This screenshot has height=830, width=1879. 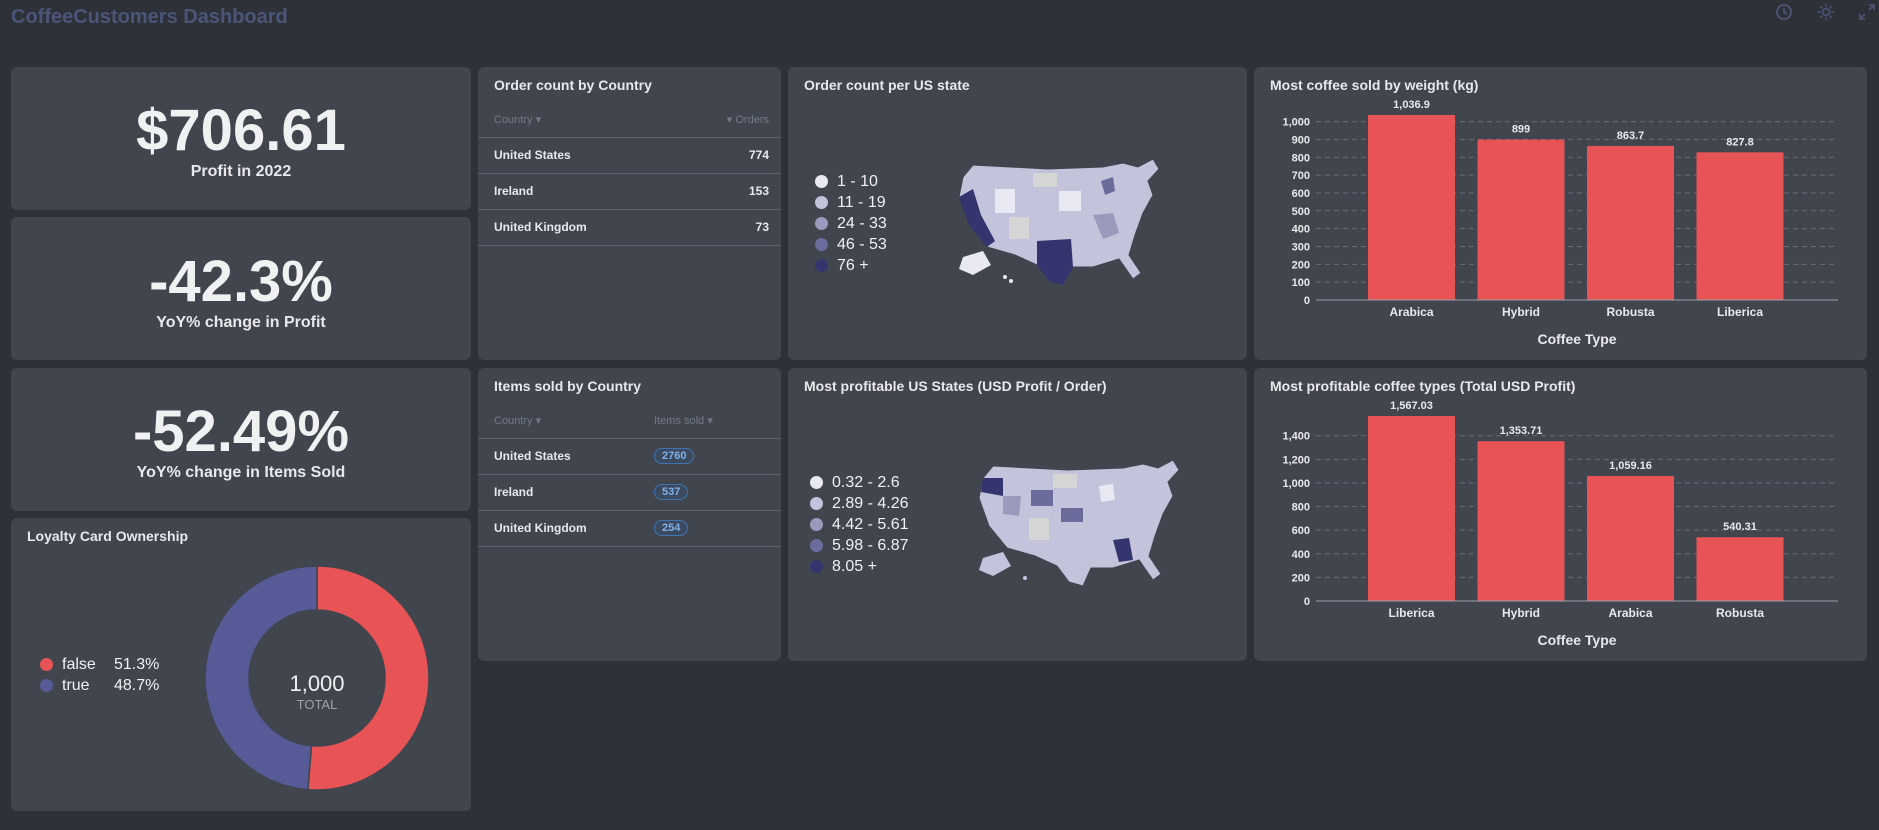 I want to click on yoy-items-card: -52.49% YoY% change in Items Sold, so click(x=241, y=439).